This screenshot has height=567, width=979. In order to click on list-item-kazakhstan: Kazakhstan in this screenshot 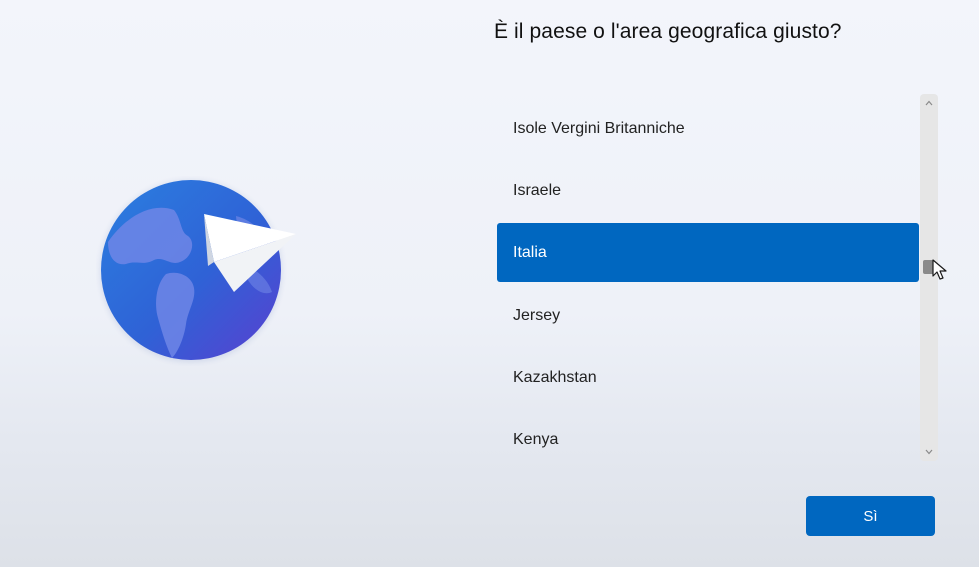, I will do `click(708, 377)`.